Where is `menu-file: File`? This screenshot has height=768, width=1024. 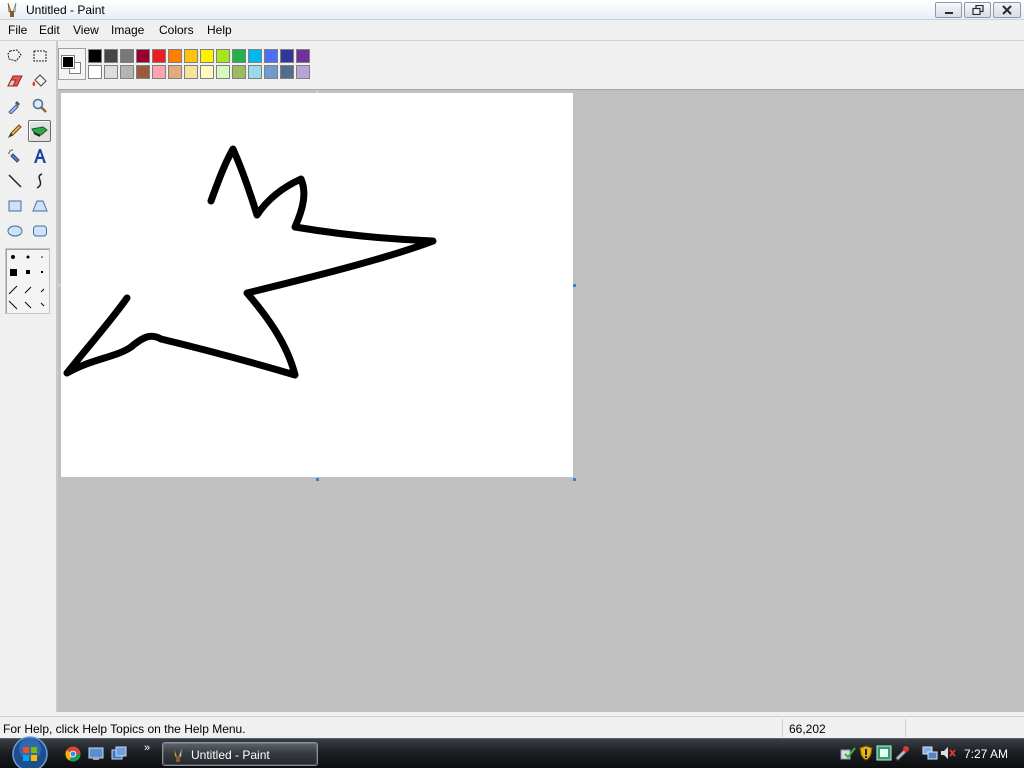
menu-file: File is located at coordinates (17, 30).